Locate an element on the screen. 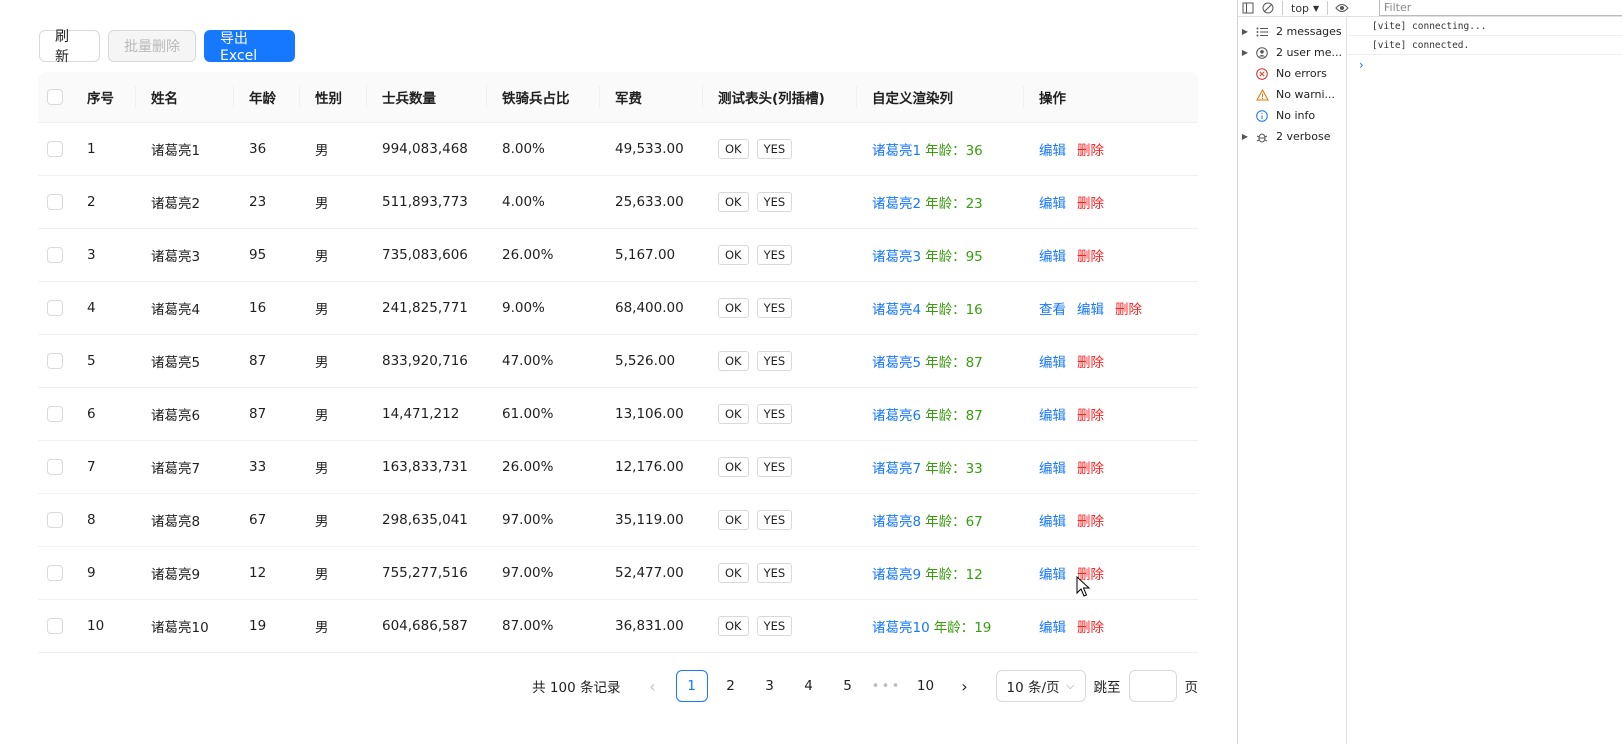 The width and height of the screenshot is (1622, 744). prev-page-button: ‹ is located at coordinates (653, 686).